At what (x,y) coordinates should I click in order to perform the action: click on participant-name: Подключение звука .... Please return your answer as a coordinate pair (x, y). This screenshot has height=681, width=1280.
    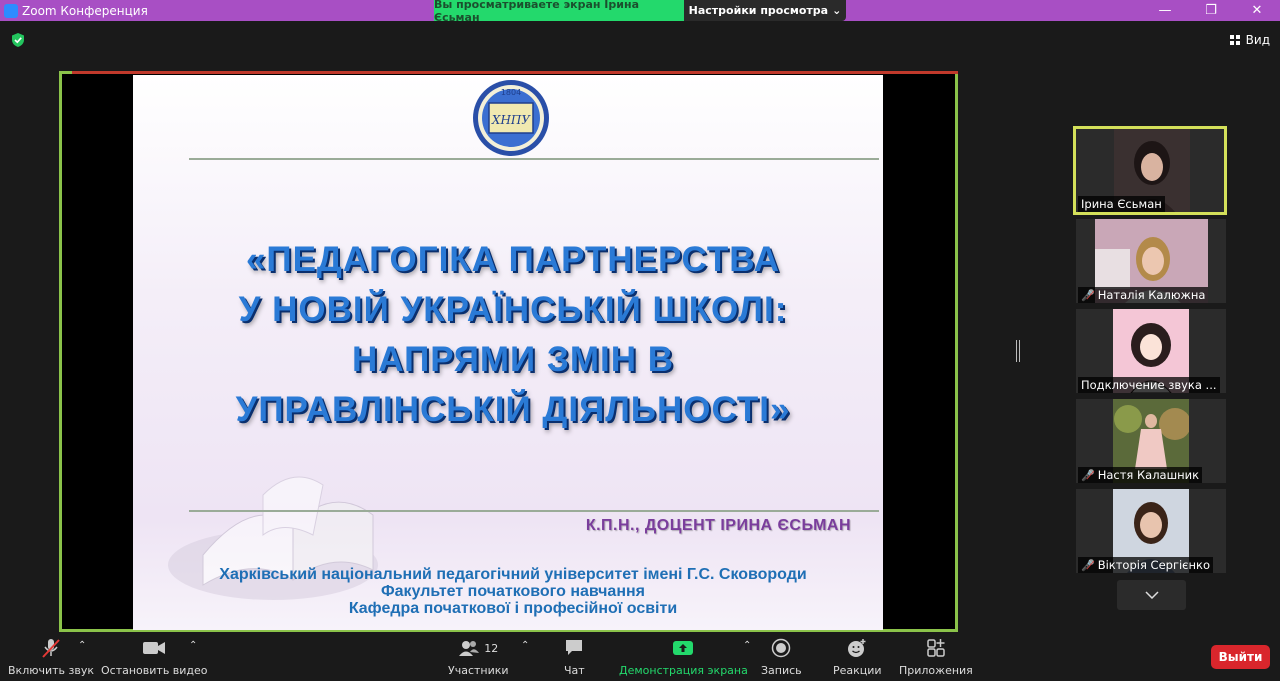
    Looking at the image, I should click on (1149, 385).